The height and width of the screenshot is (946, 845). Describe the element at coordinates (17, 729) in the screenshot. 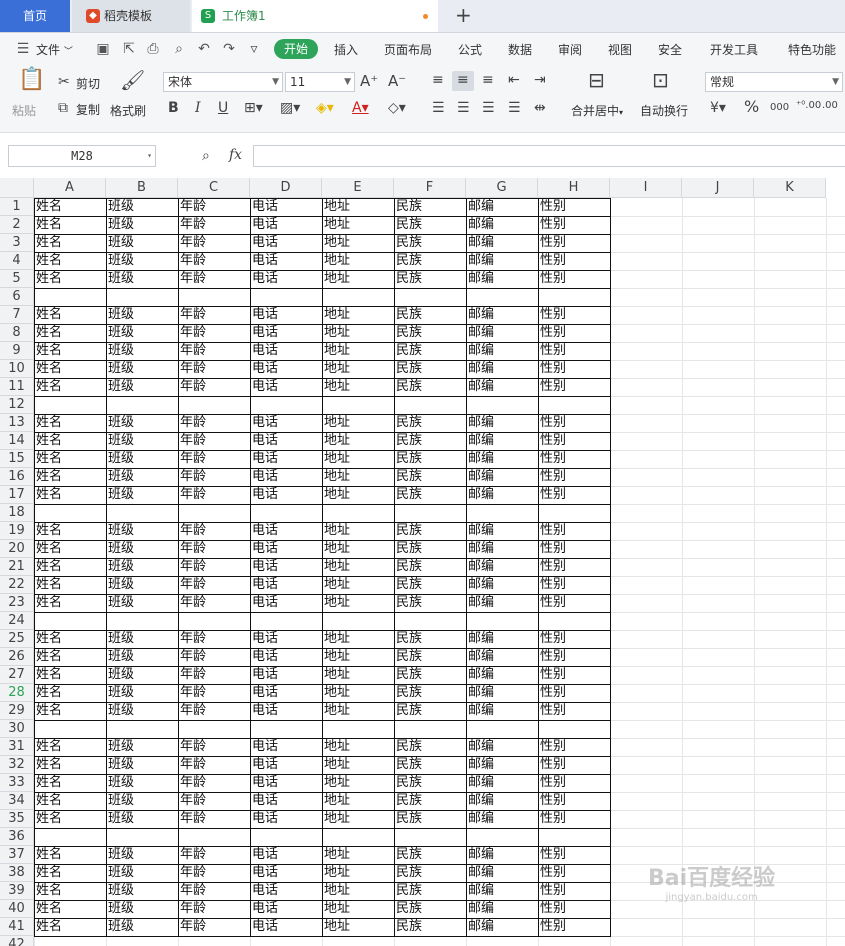

I see `row-header: 30` at that location.